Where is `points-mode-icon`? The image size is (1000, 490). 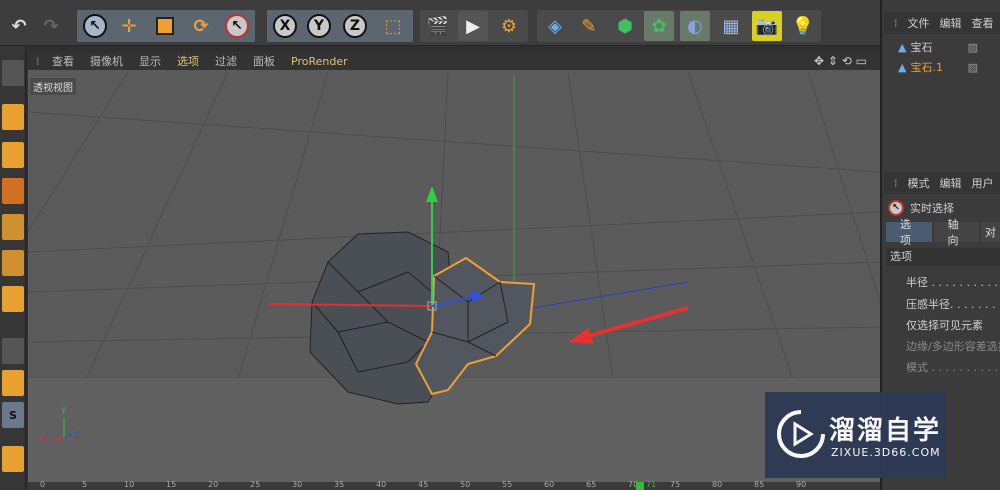
points-mode-icon is located at coordinates (13, 227).